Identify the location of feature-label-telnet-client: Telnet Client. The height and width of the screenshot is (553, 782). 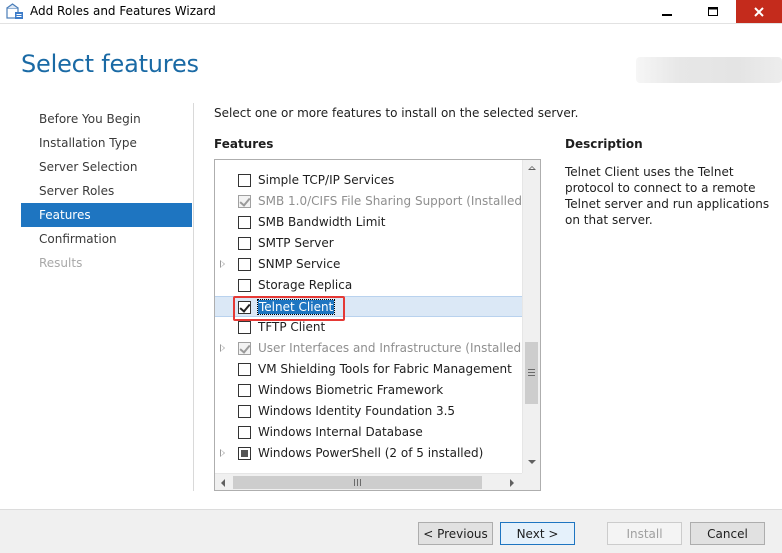
(296, 307).